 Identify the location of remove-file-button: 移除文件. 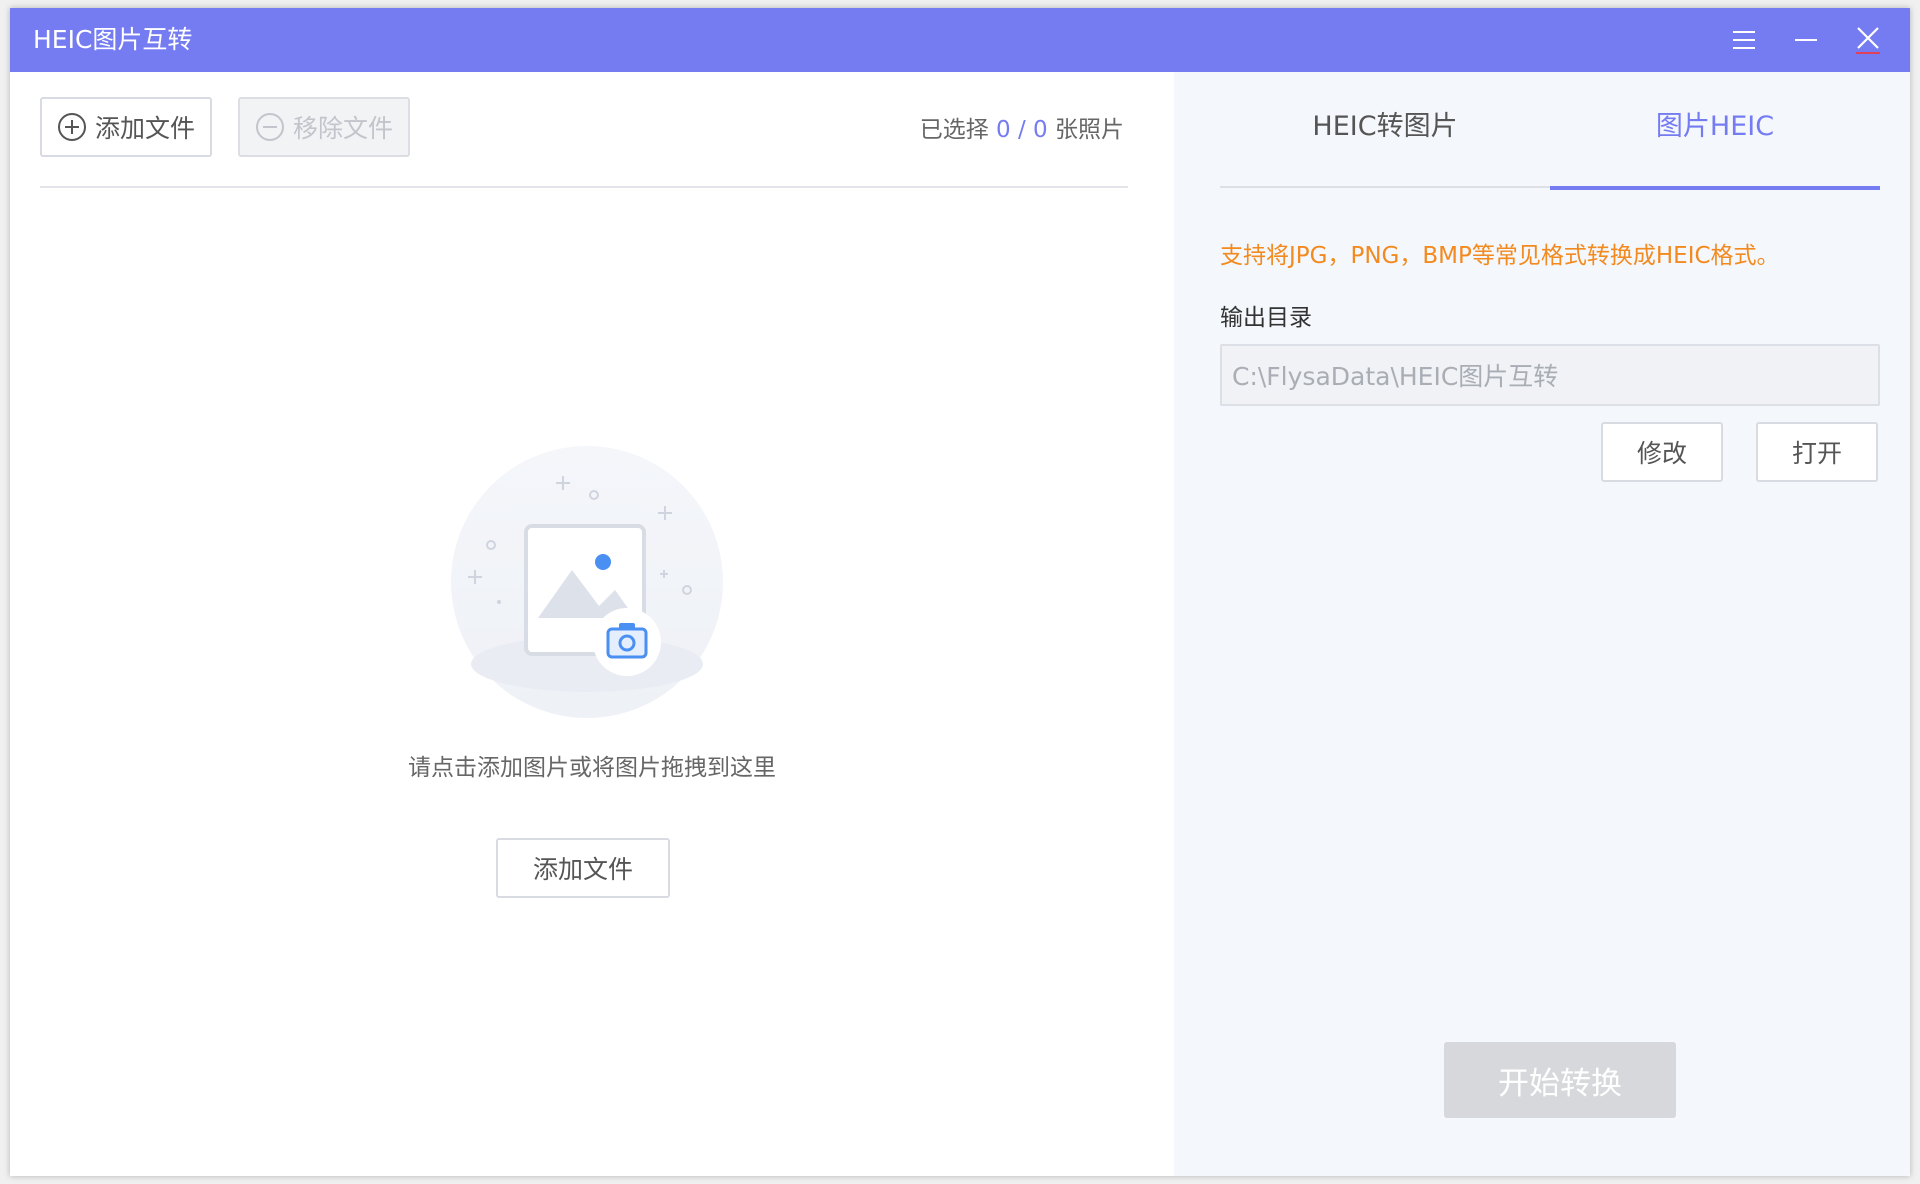
(324, 127).